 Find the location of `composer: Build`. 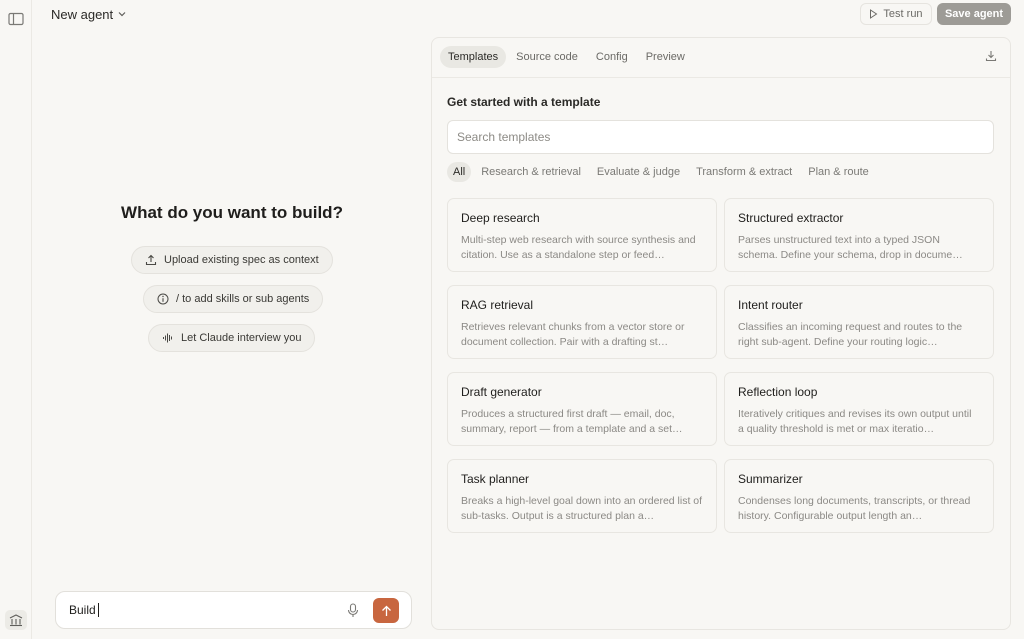

composer: Build is located at coordinates (233, 610).